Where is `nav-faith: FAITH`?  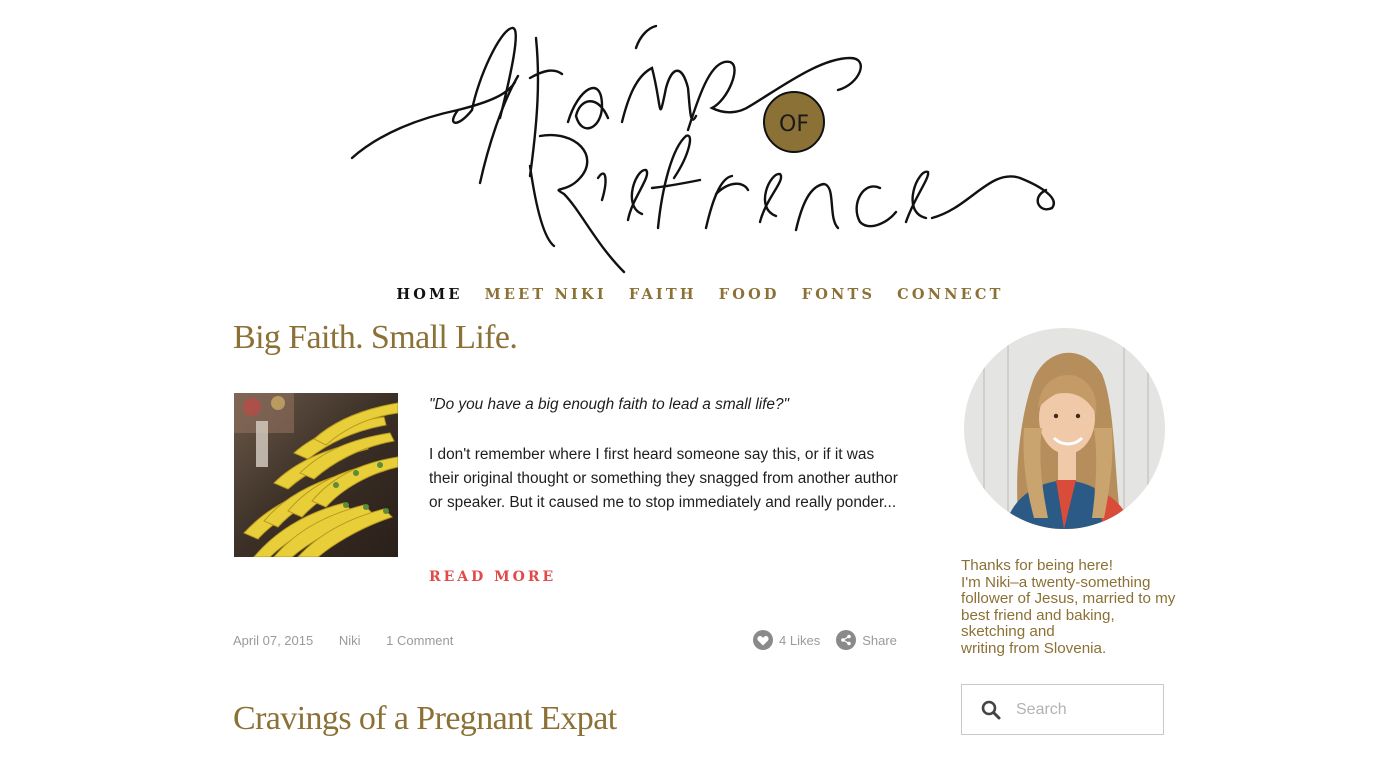 nav-faith: FAITH is located at coordinates (663, 294).